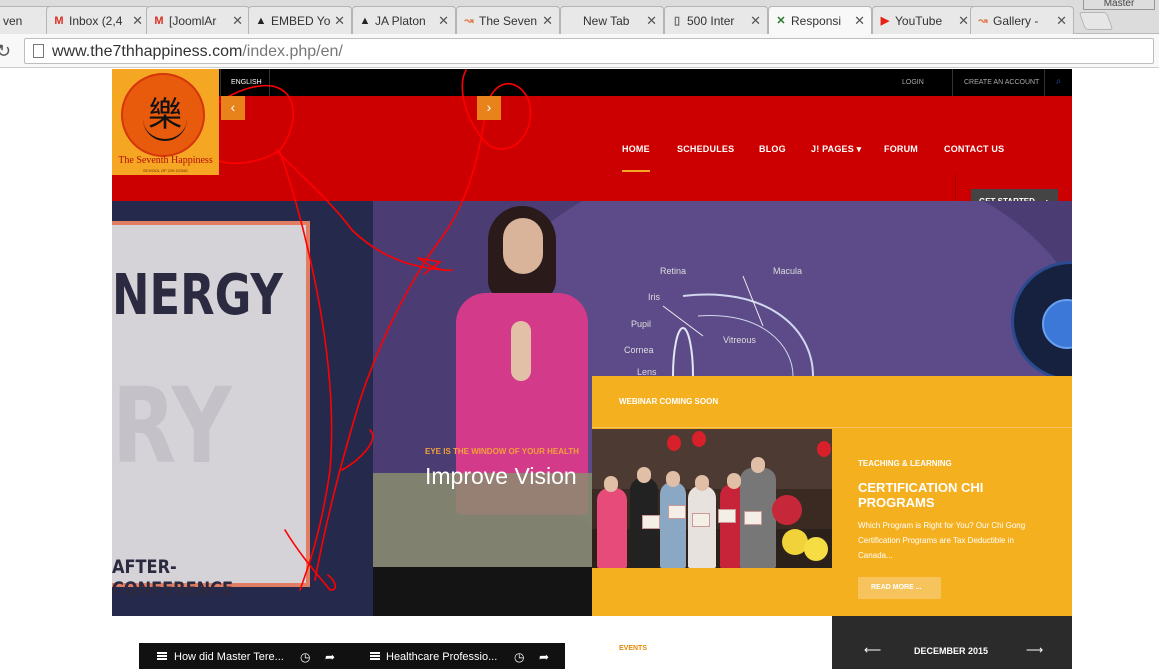  Describe the element at coordinates (654, 297) in the screenshot. I see `label-iris: Iris` at that location.